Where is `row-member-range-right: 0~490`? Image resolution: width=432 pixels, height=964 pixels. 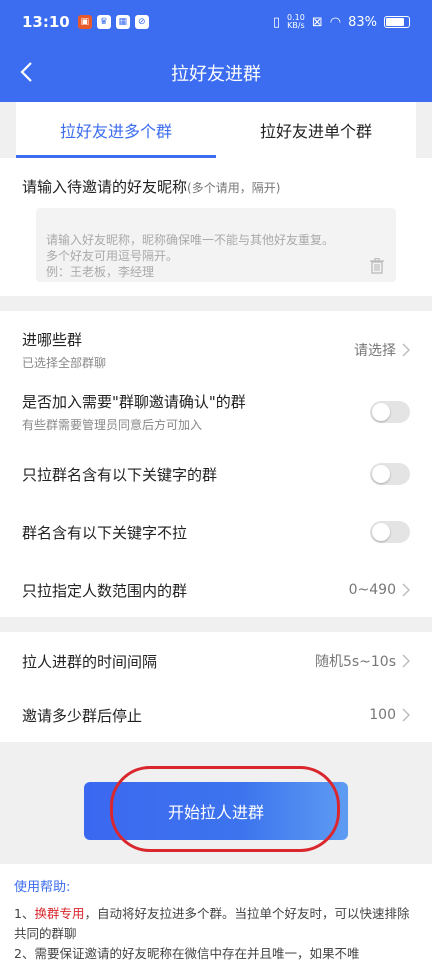
row-member-range-right: 0~490 is located at coordinates (379, 590).